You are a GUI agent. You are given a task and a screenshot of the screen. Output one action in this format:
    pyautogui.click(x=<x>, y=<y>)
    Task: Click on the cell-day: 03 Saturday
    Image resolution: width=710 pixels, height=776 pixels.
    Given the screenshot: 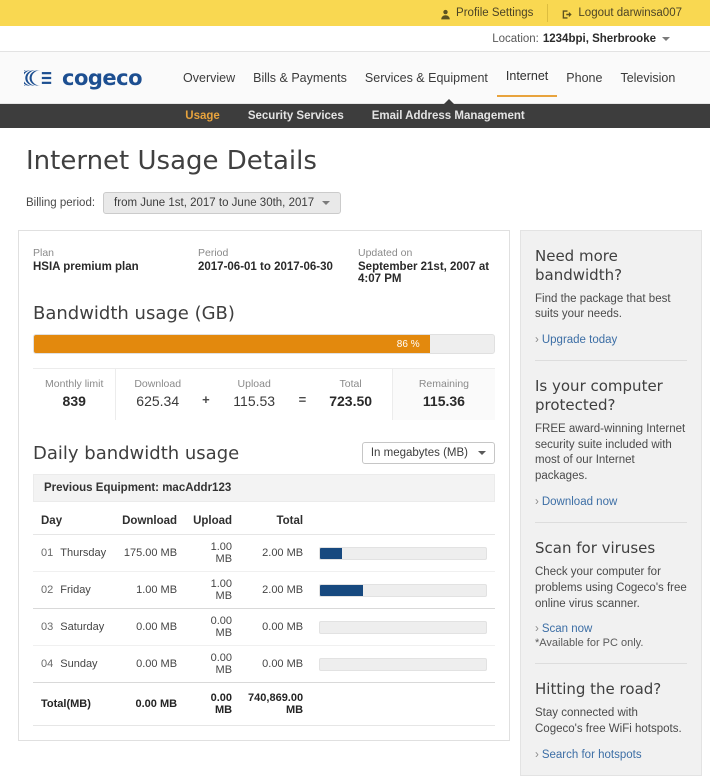 What is the action you would take?
    pyautogui.click(x=74, y=627)
    